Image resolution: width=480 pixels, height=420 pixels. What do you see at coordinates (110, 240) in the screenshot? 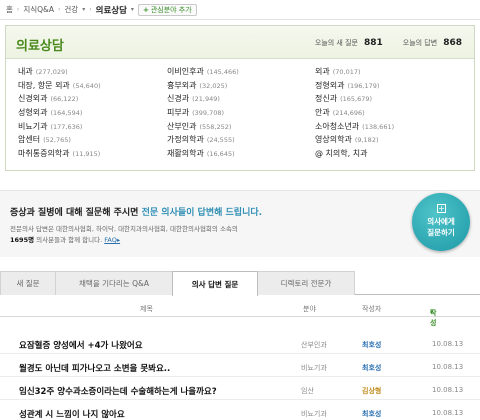
I see `faq-link: FAQ` at bounding box center [110, 240].